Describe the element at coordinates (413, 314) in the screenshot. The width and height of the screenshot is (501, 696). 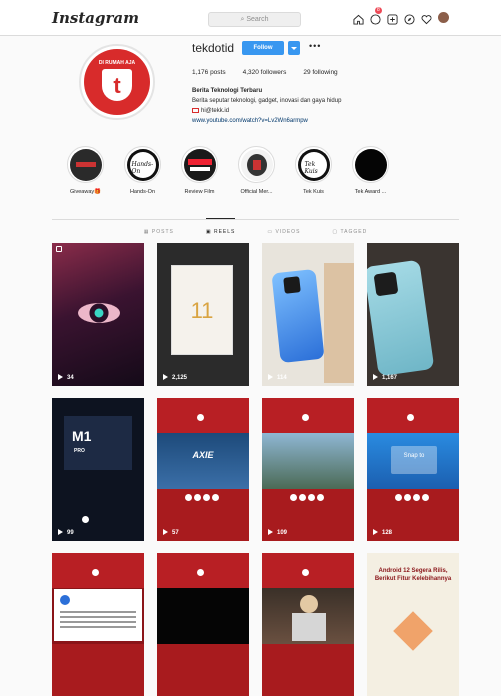
I see `reel-tile: 1,167` at that location.